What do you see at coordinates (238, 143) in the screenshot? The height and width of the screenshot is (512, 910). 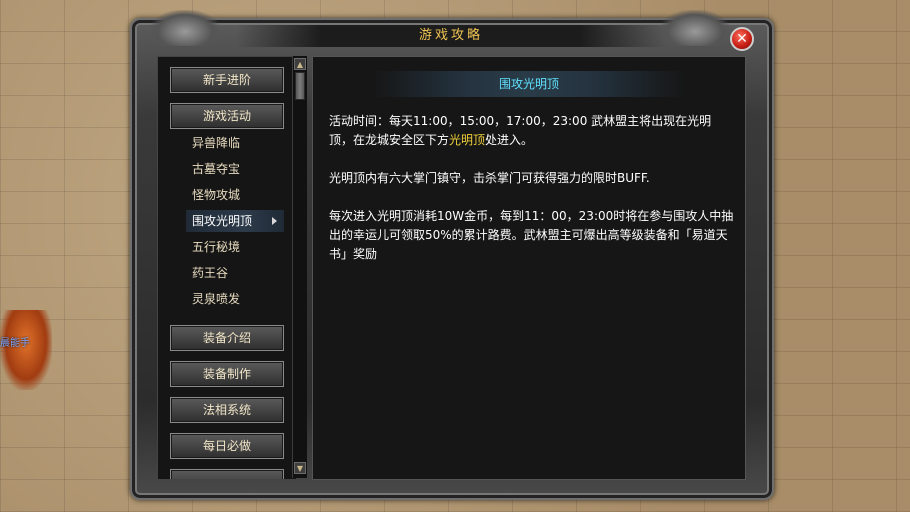 I see `sub-item: 异兽降临` at bounding box center [238, 143].